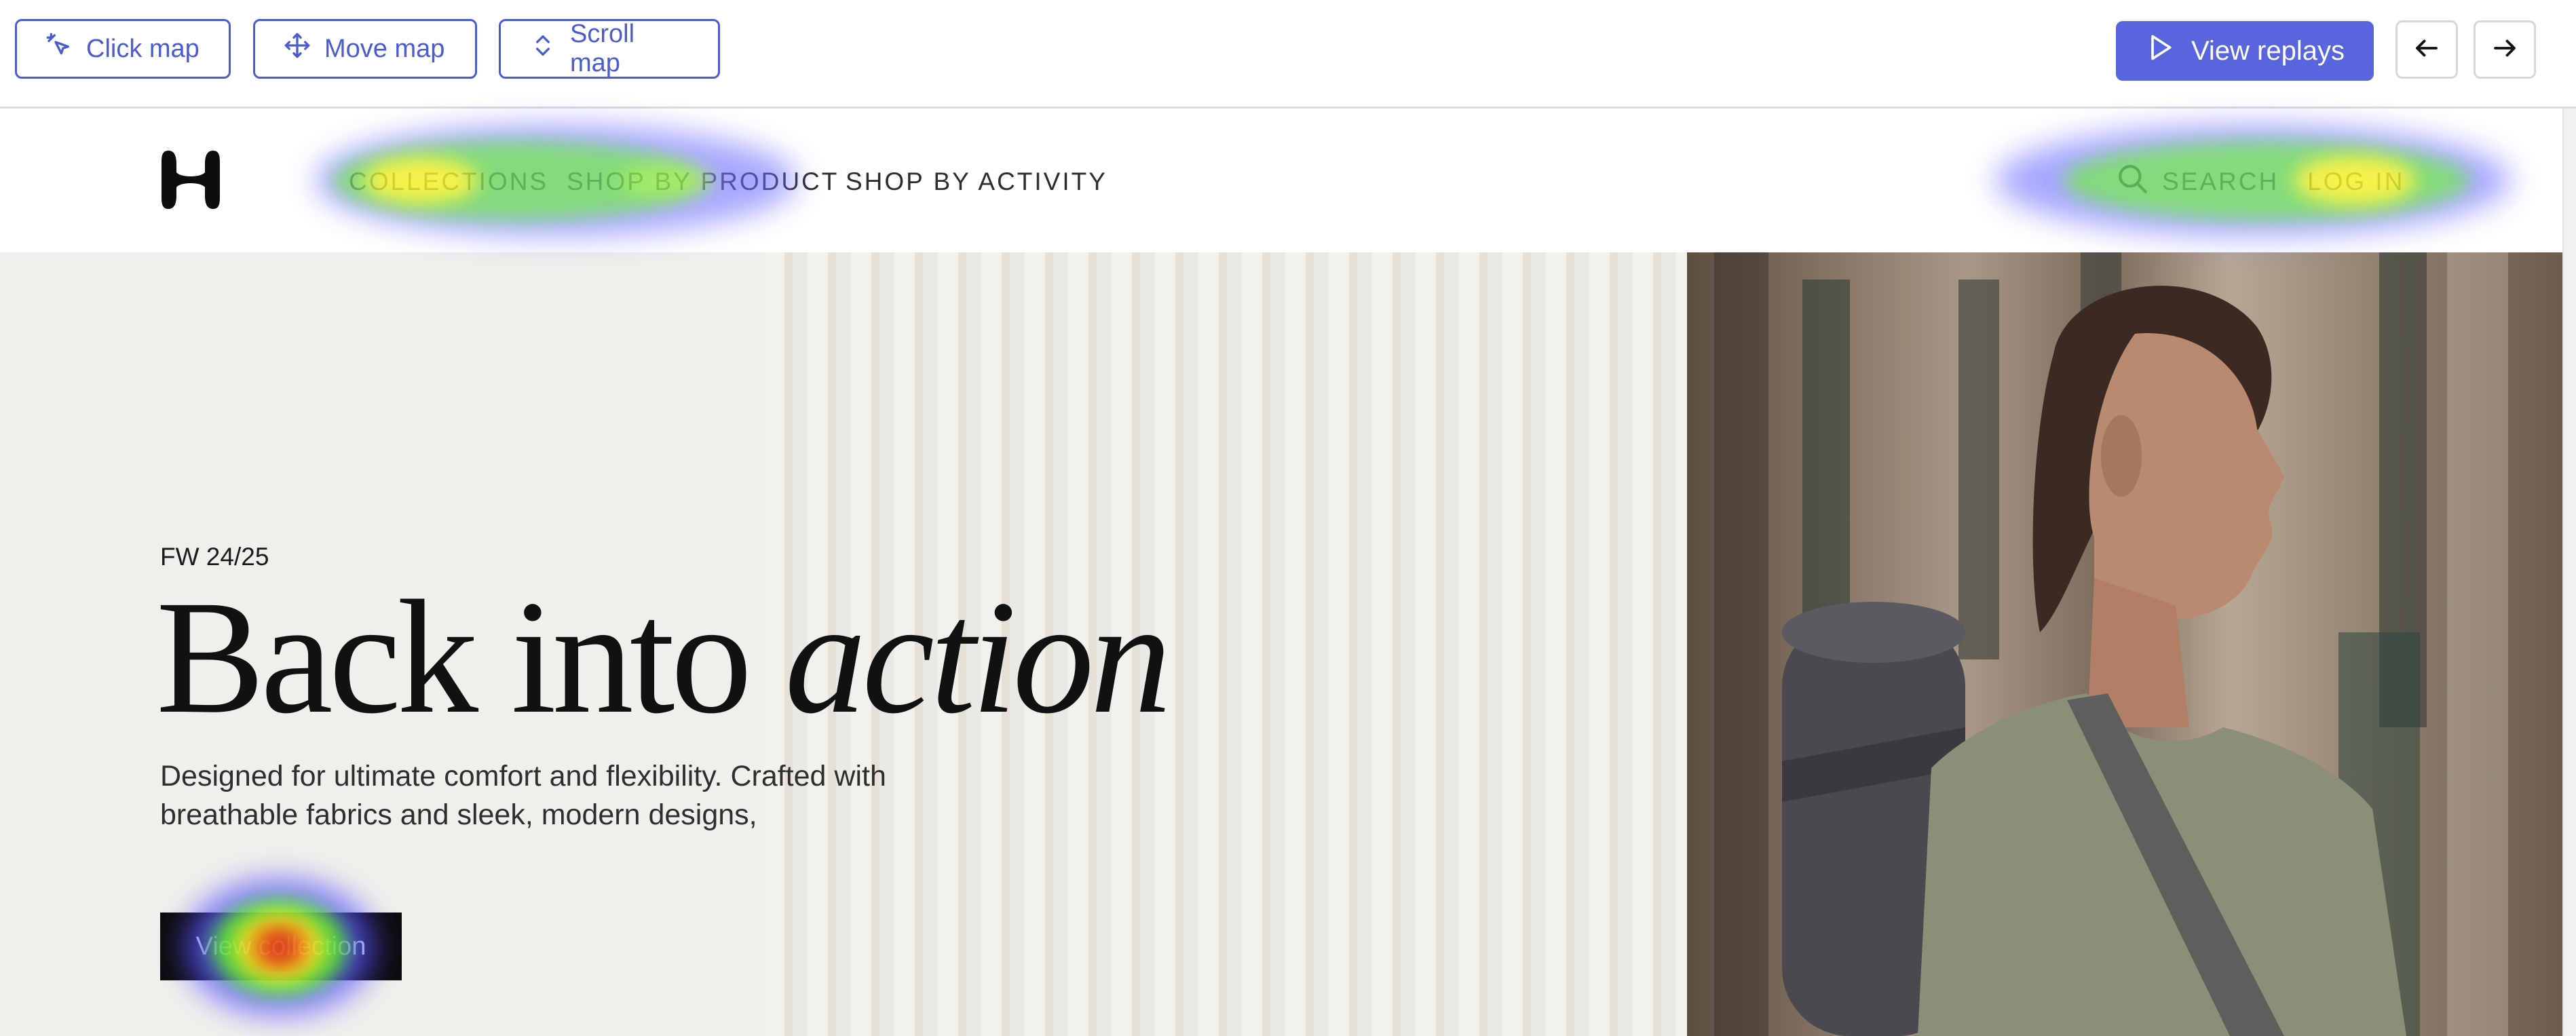  What do you see at coordinates (2220, 182) in the screenshot?
I see `nav-search: SEARCH` at bounding box center [2220, 182].